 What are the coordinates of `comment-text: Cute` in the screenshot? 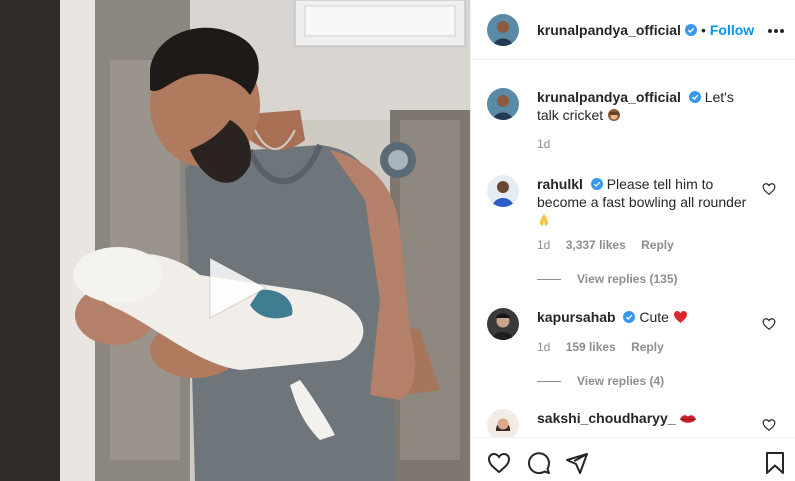 It's located at (654, 317).